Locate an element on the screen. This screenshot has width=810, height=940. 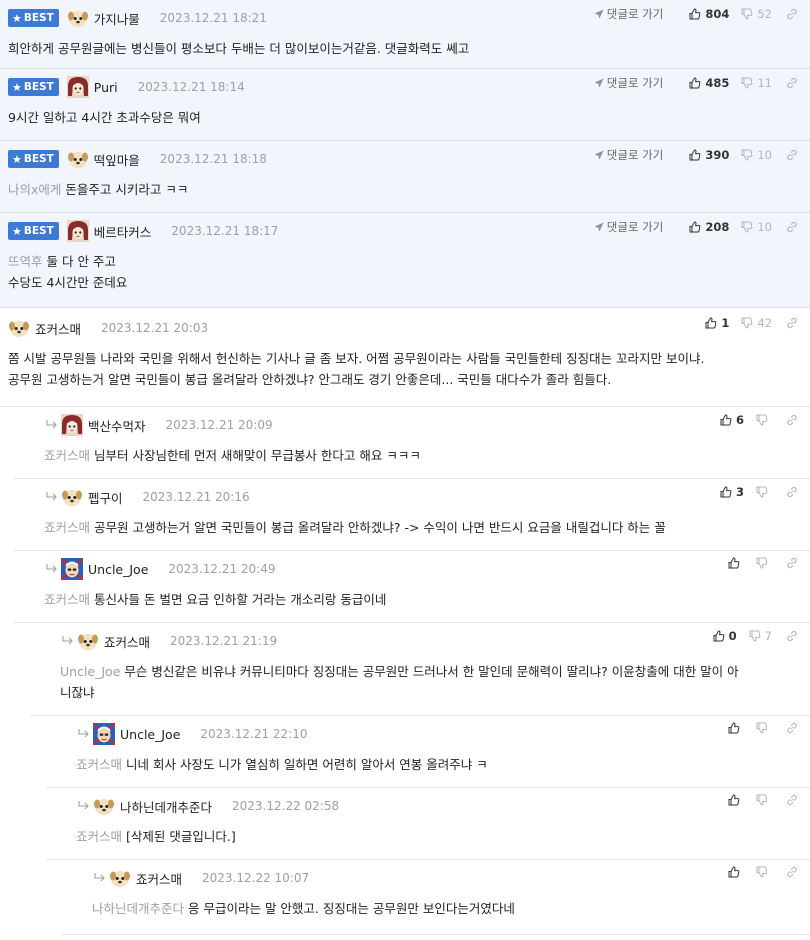
comment-actions is located at coordinates (757, 563).